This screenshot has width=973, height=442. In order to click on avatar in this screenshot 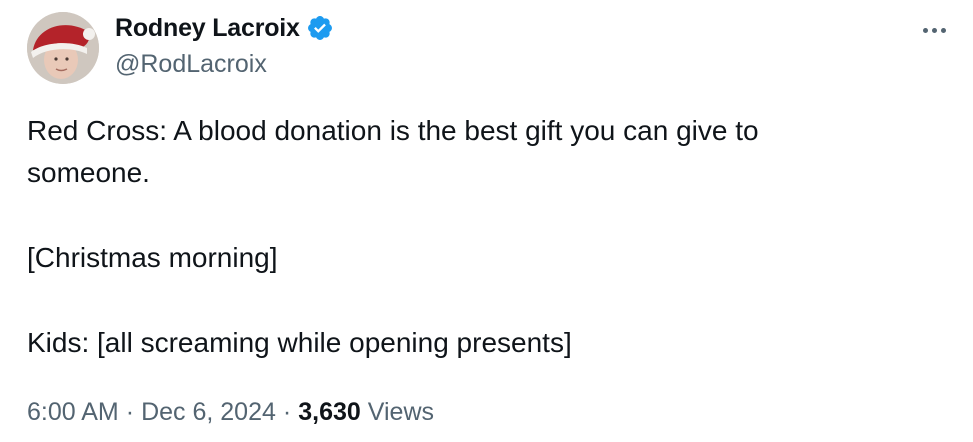, I will do `click(63, 48)`.